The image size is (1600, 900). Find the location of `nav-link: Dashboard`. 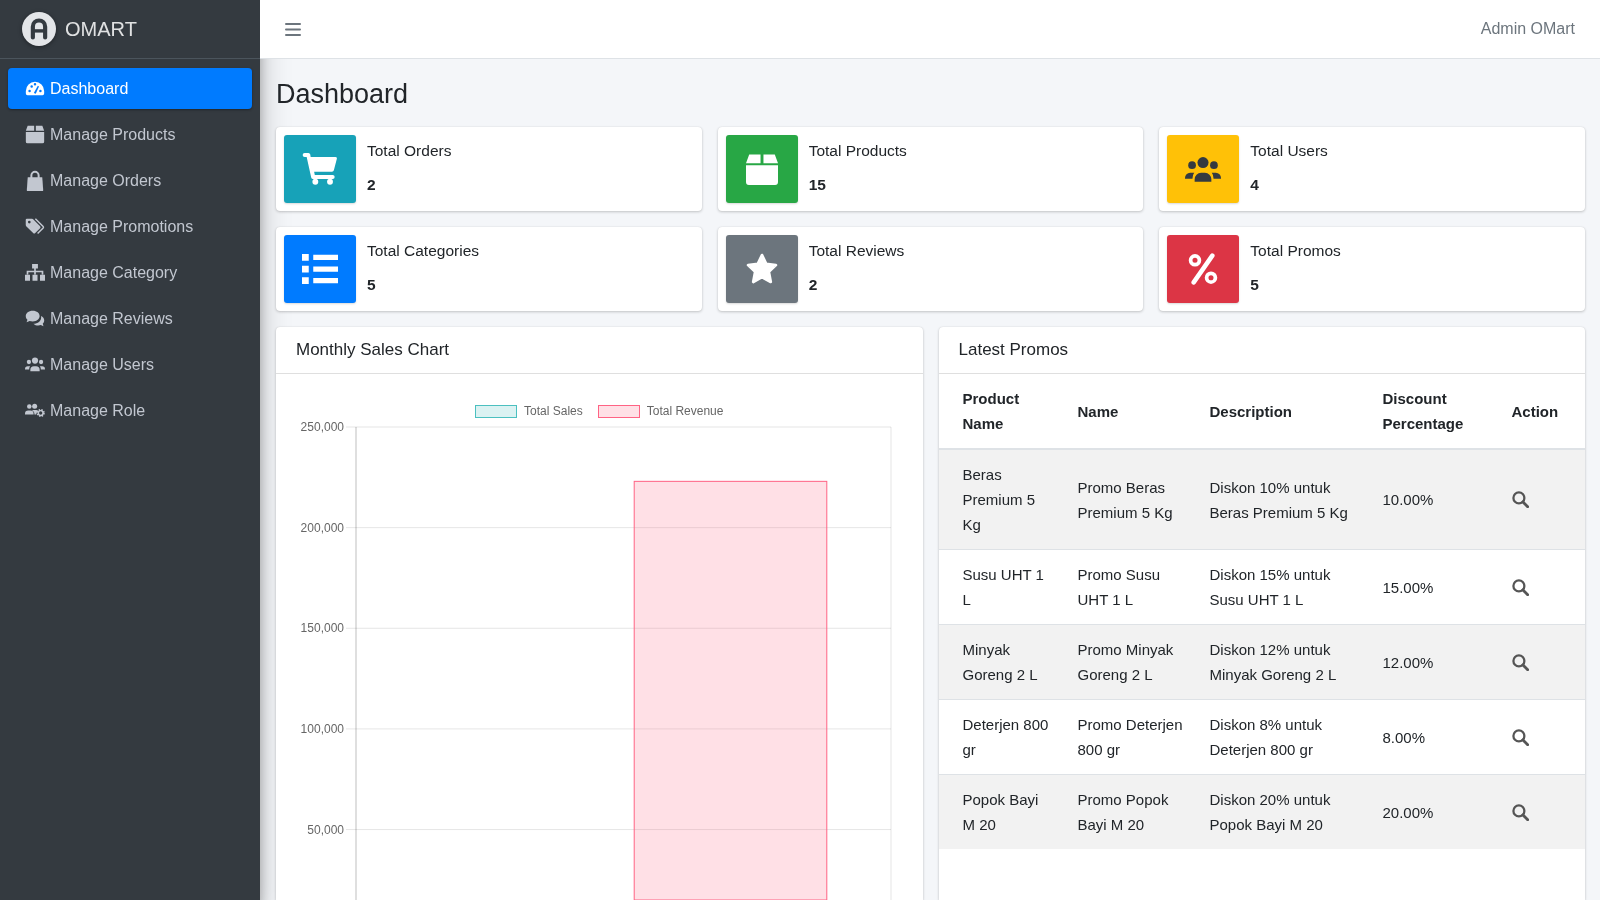

nav-link: Dashboard is located at coordinates (130, 88).